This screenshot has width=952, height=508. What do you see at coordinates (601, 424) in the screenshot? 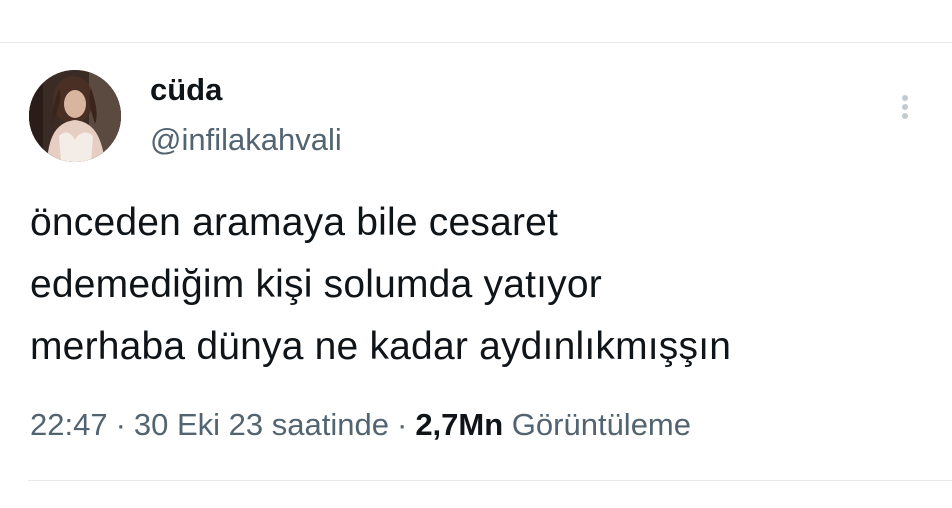
I see `views-label: Görüntüleme` at bounding box center [601, 424].